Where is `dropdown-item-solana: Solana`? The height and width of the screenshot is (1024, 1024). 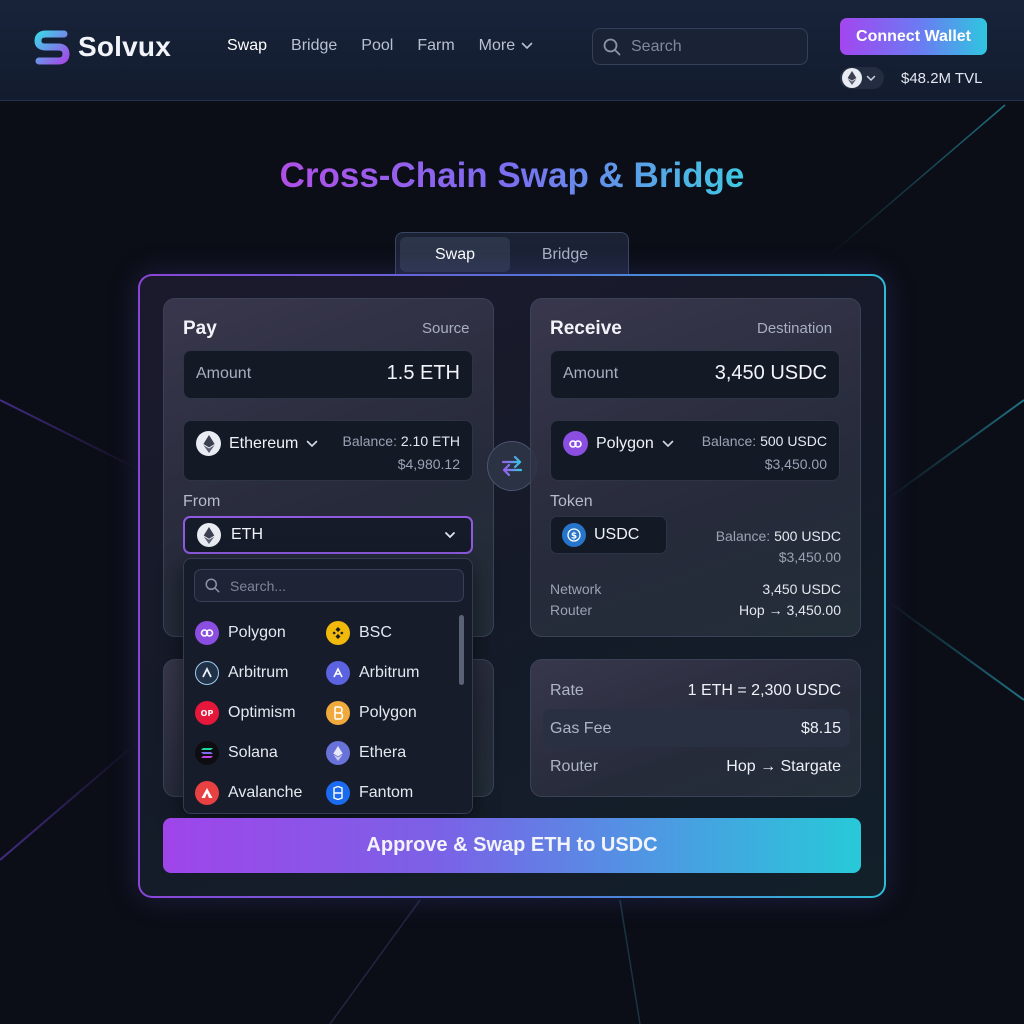
dropdown-item-solana: Solana is located at coordinates (236, 753).